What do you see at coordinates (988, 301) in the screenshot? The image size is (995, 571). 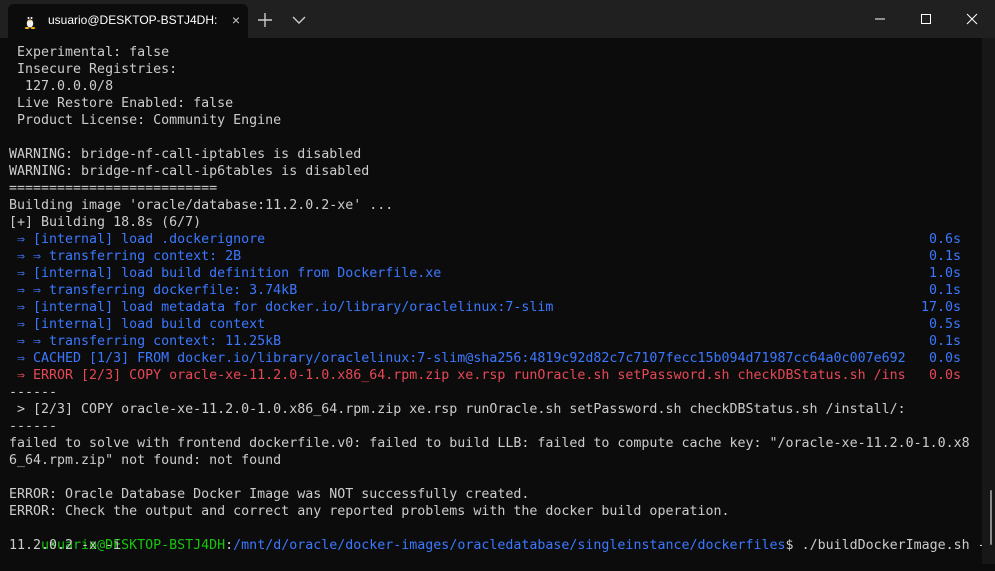 I see `scrollbar-track` at bounding box center [988, 301].